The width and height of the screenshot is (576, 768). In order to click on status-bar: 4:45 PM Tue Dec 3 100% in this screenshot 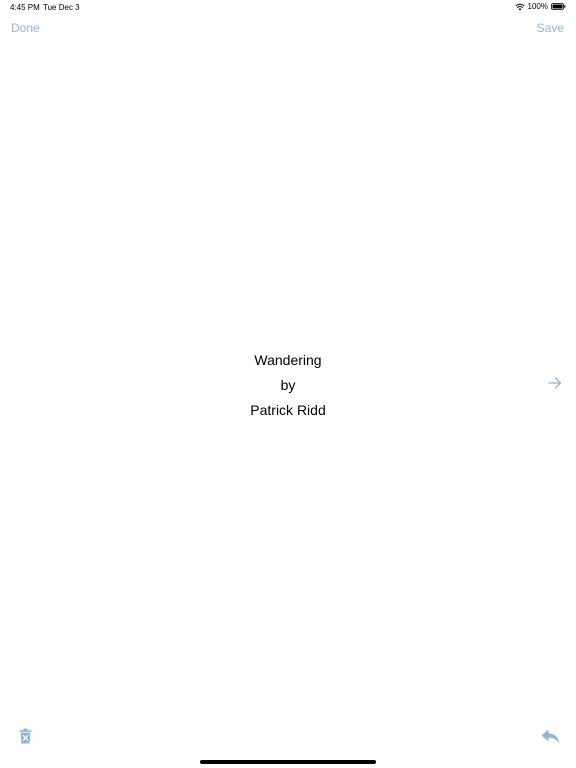, I will do `click(288, 7)`.